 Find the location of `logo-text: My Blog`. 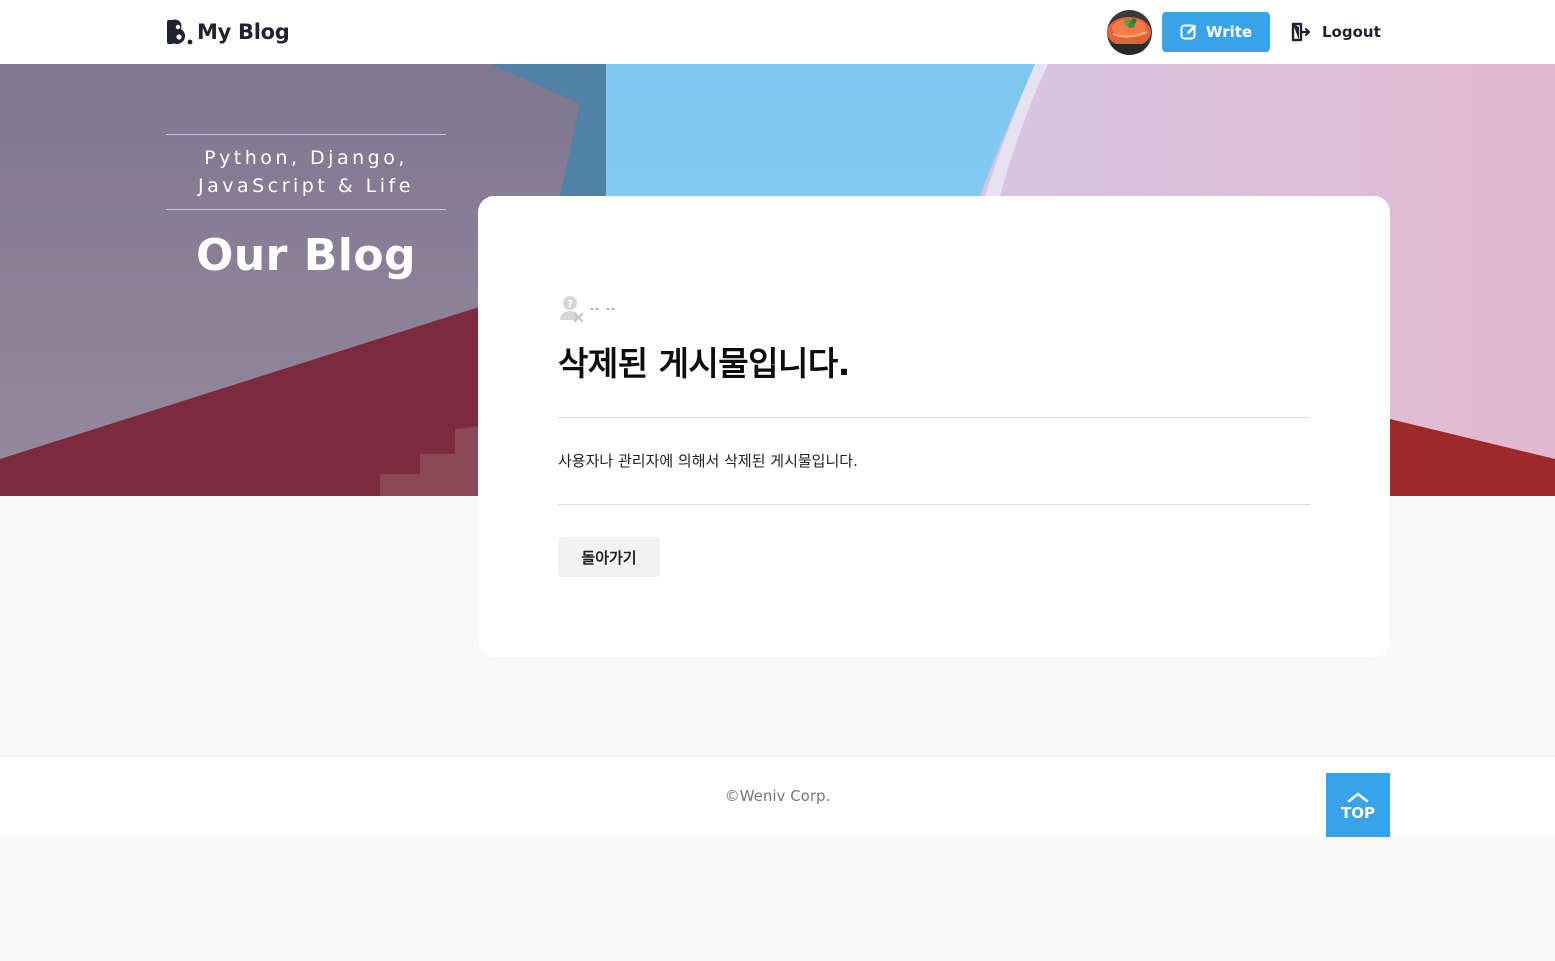

logo-text: My Blog is located at coordinates (243, 32).